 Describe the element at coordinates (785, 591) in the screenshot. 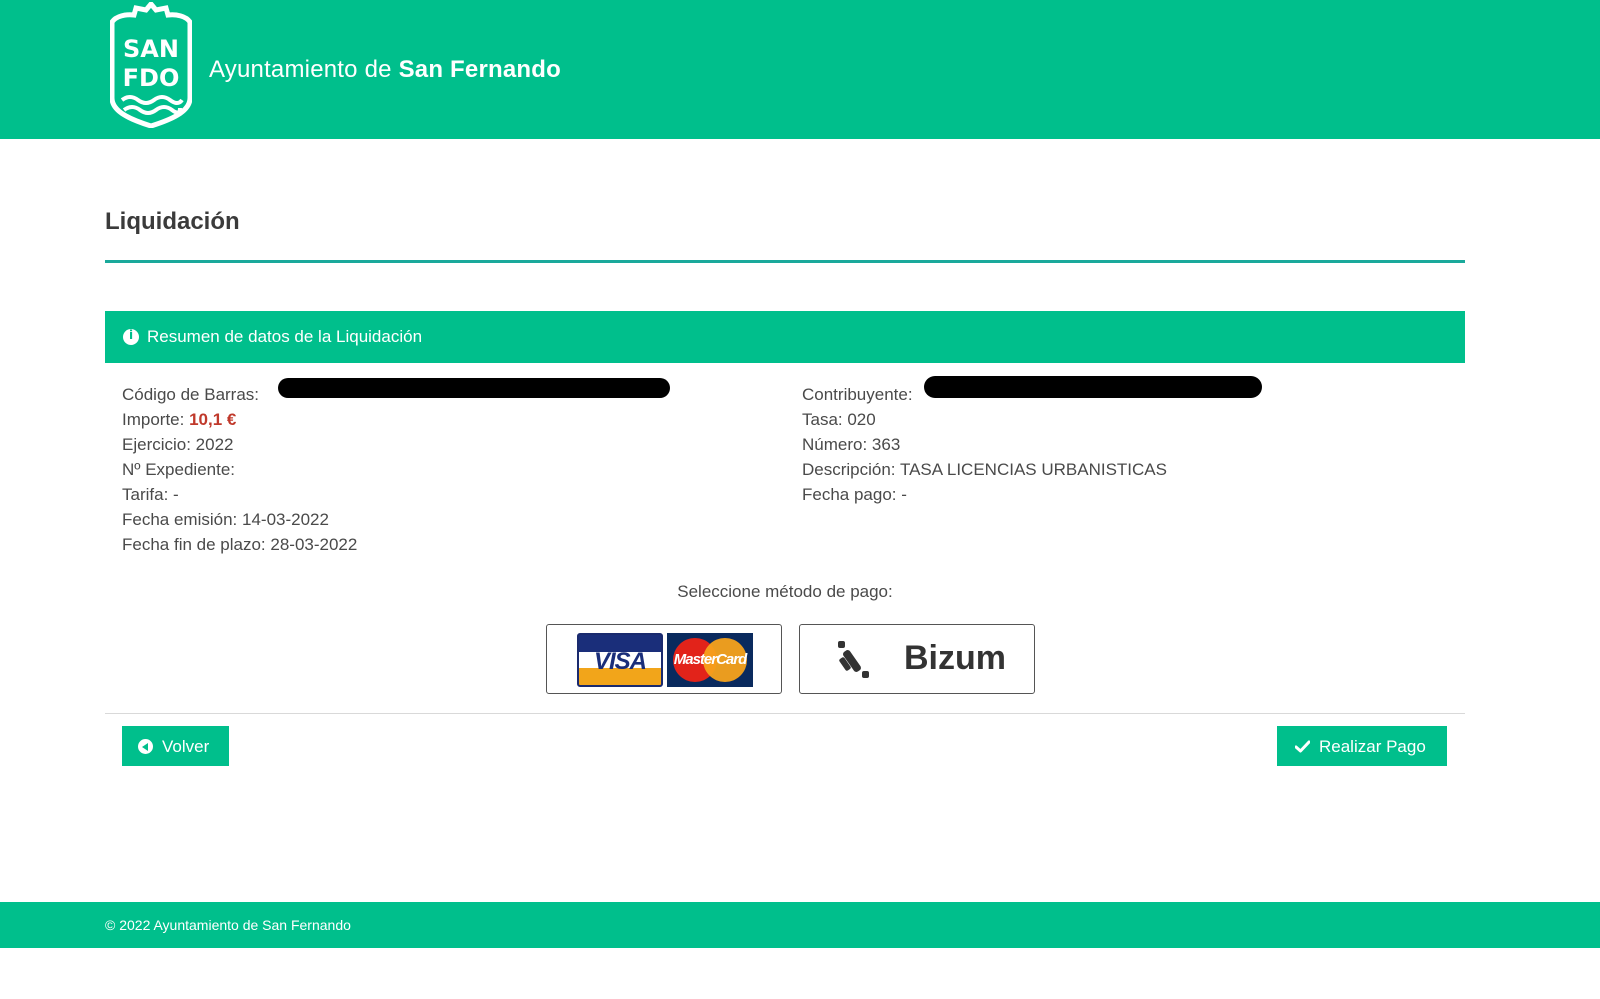

I see `payment-method-prompt: Seleccione método de pago:` at that location.